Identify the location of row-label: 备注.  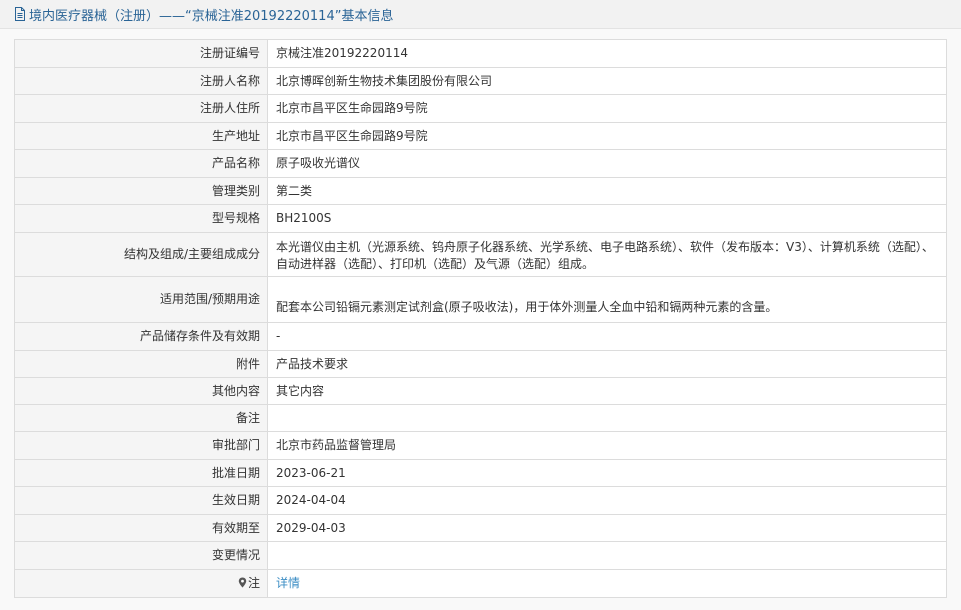
(141, 418).